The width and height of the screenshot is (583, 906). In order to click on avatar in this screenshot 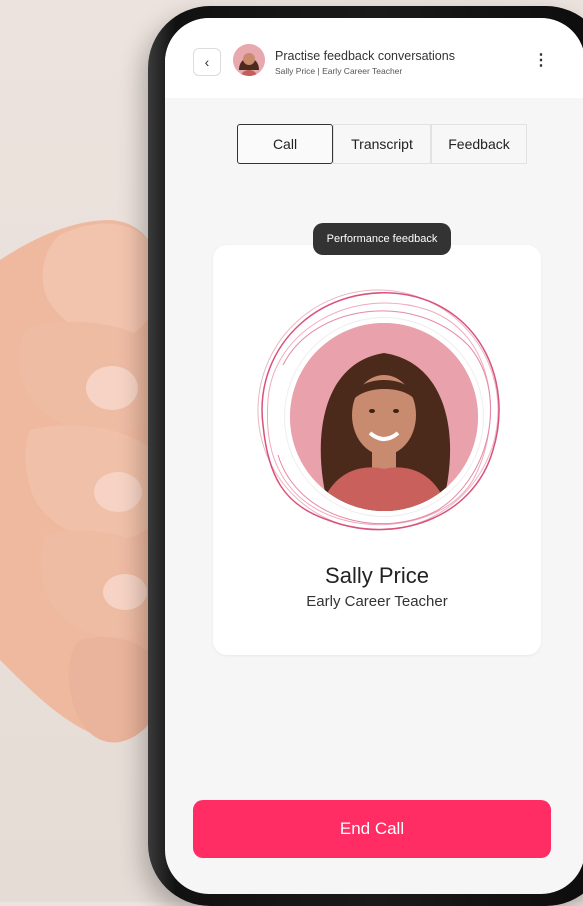, I will do `click(249, 60)`.